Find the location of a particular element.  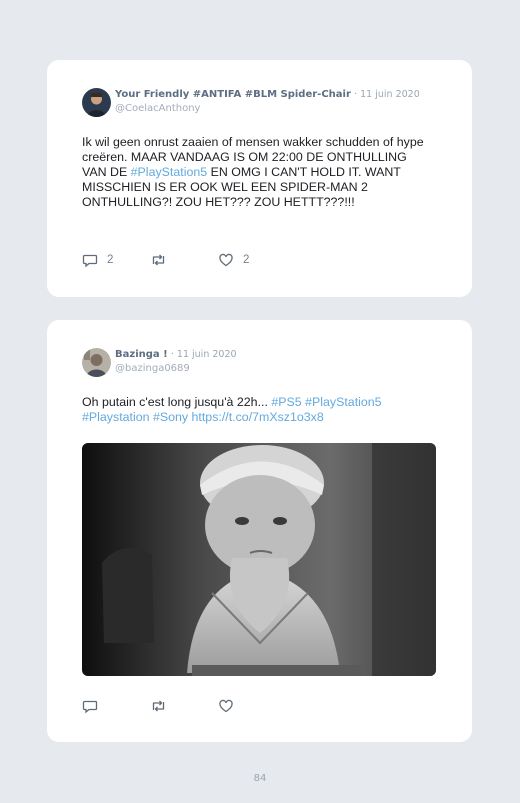

author-name: Your Friendly #ANTIFA #BLM Spider-Chair is located at coordinates (233, 94).